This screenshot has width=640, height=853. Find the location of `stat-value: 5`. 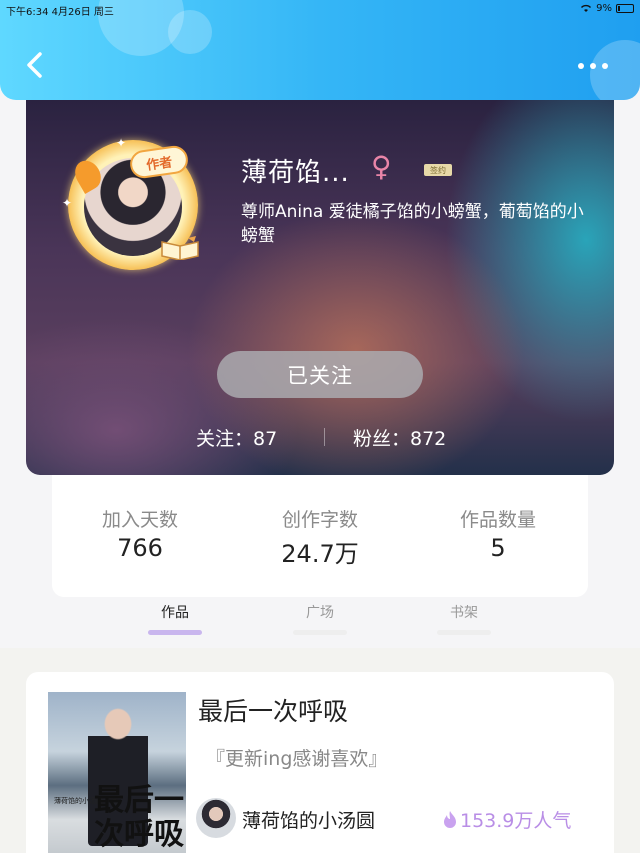

stat-value: 5 is located at coordinates (498, 548).